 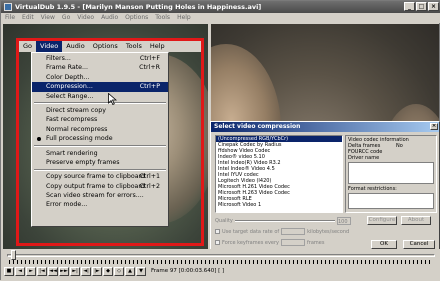 What do you see at coordinates (100, 129) in the screenshot?
I see `menu-item-normal-recompress: Normal recompress` at bounding box center [100, 129].